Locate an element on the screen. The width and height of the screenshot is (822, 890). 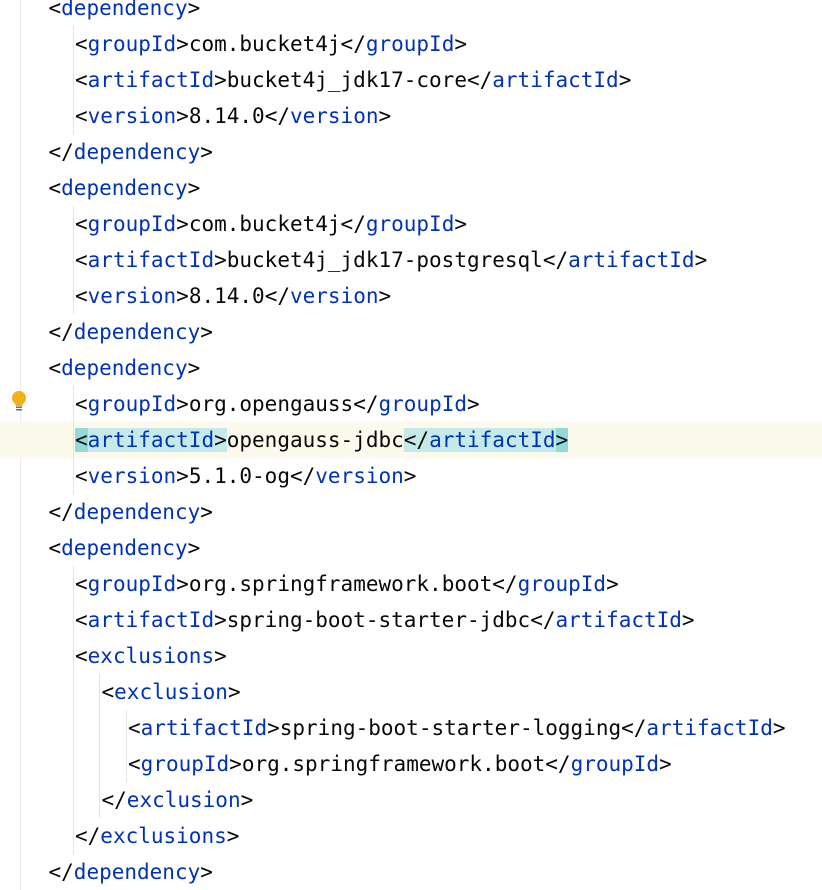
code-line: </exclusion> is located at coordinates (178, 800).